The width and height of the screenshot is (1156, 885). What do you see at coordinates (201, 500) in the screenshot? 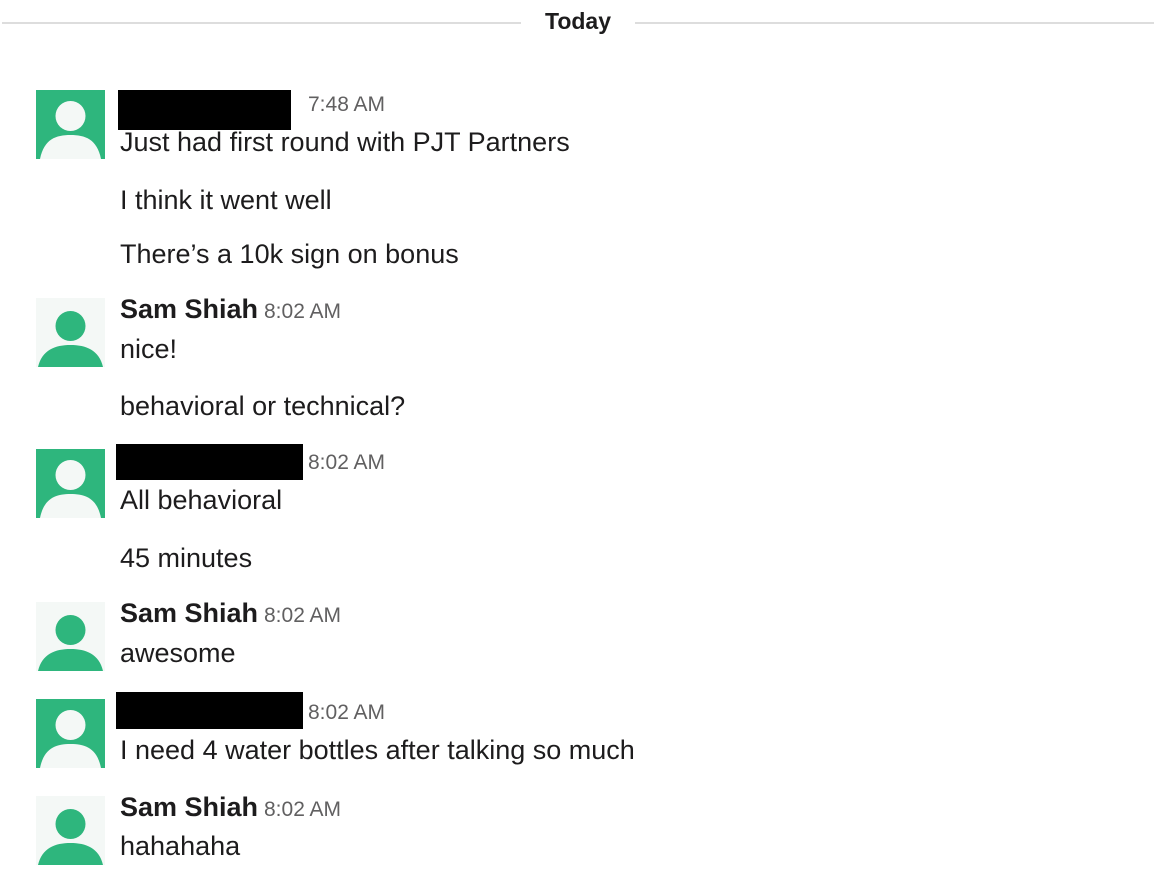
I see `message-text: All behavioral` at bounding box center [201, 500].